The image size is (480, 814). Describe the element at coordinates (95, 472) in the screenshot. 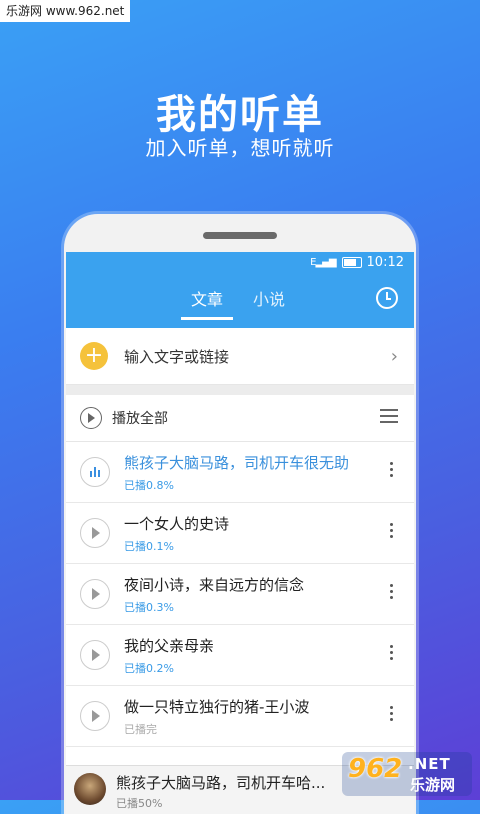

I see `now-playing-icon` at that location.